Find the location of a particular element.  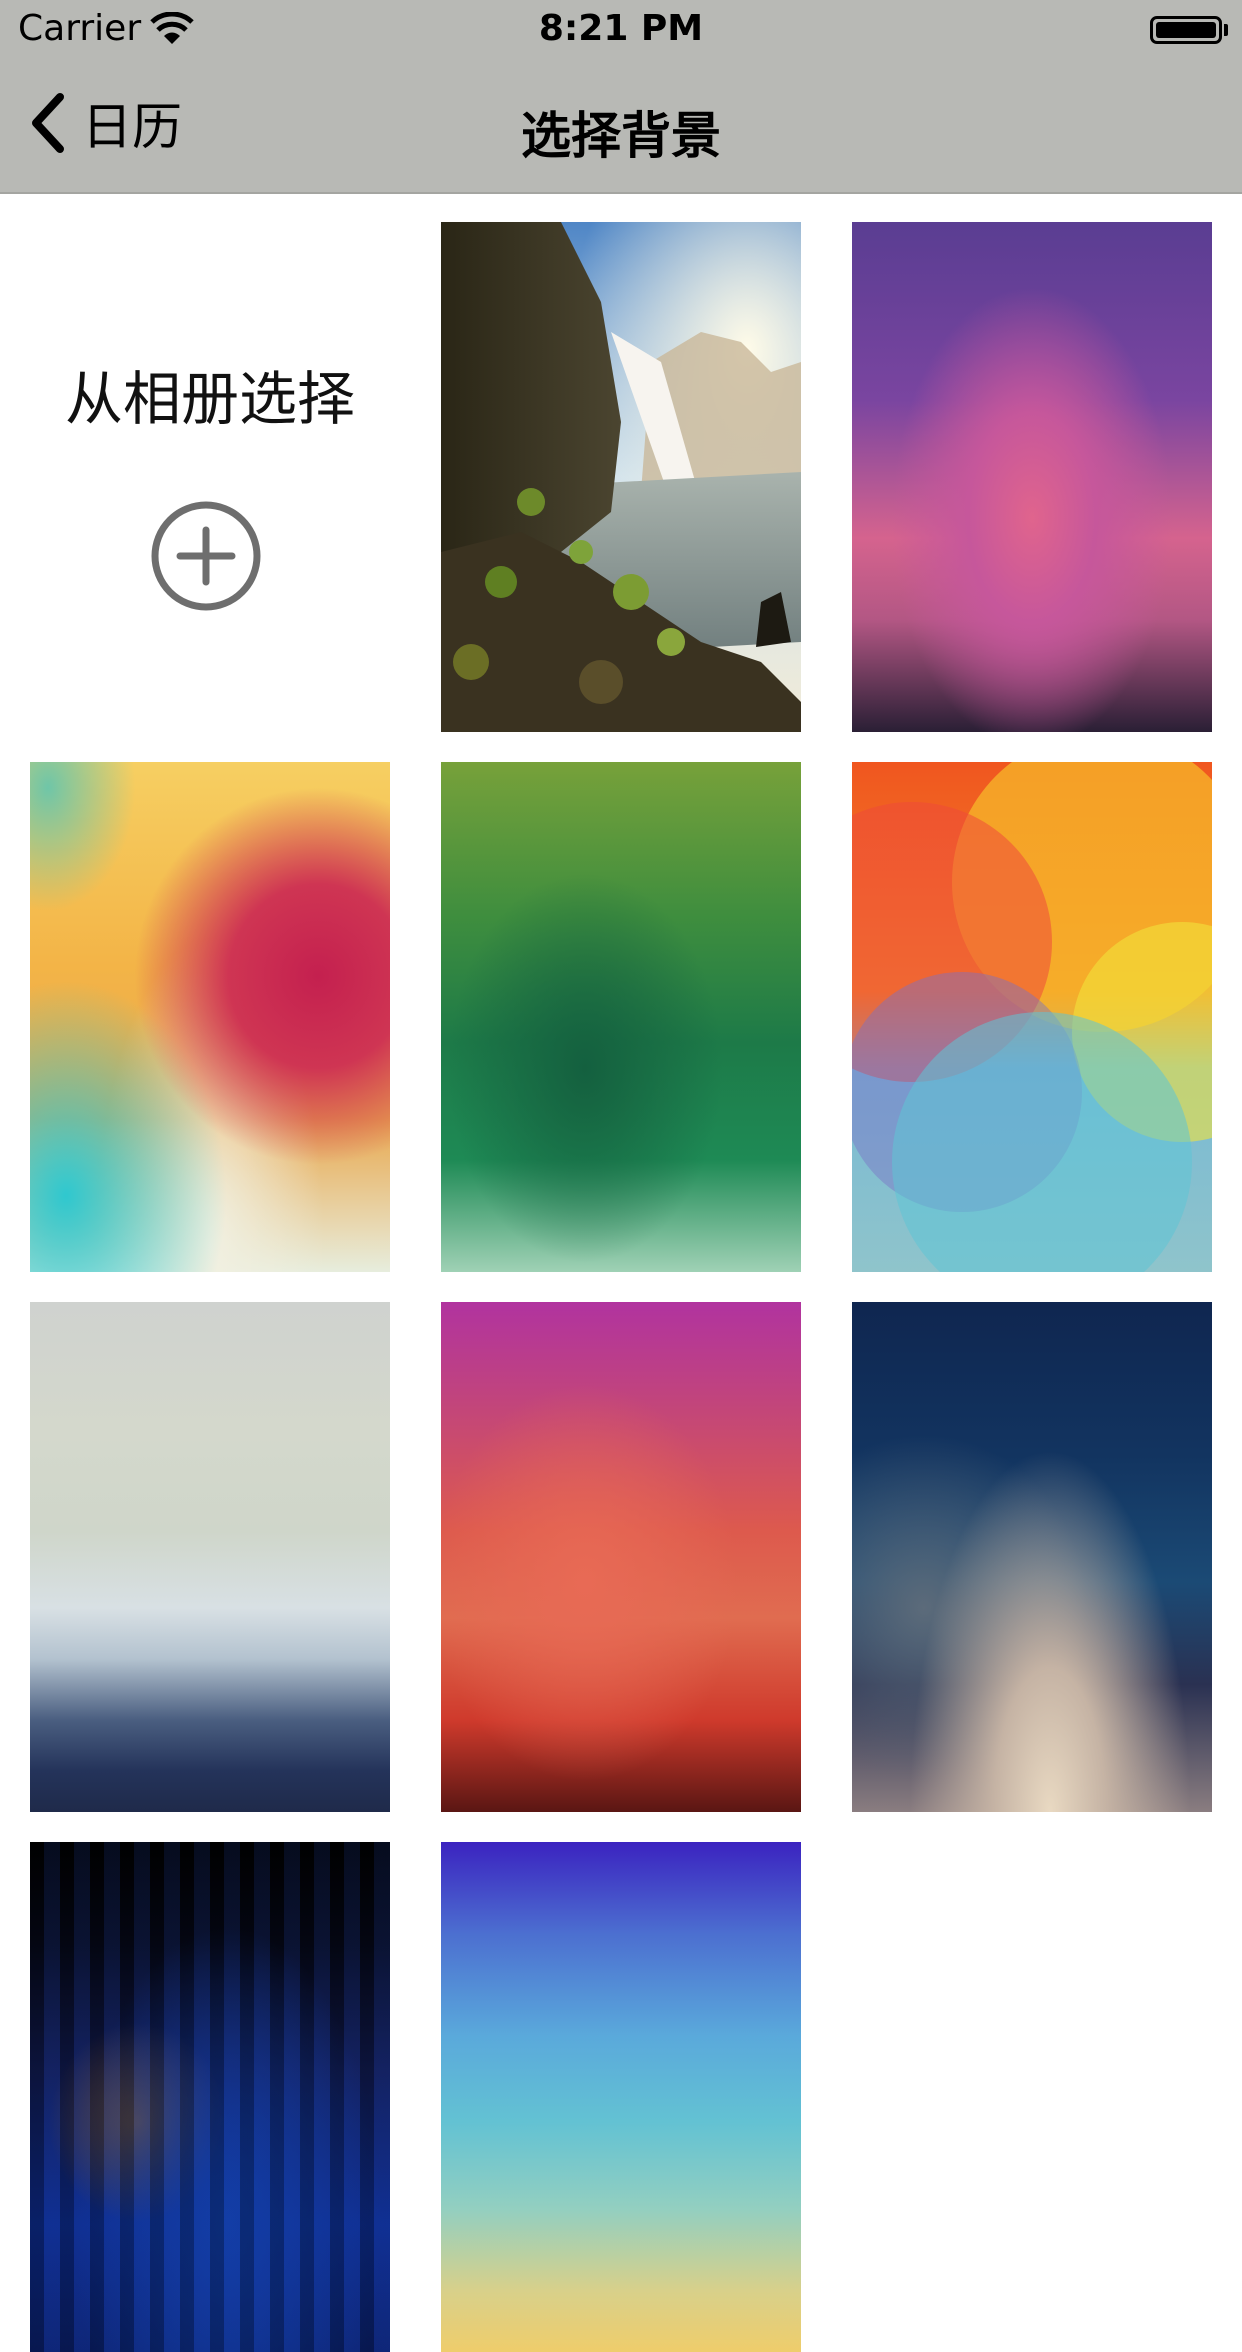

battery-tip is located at coordinates (1226, 30).